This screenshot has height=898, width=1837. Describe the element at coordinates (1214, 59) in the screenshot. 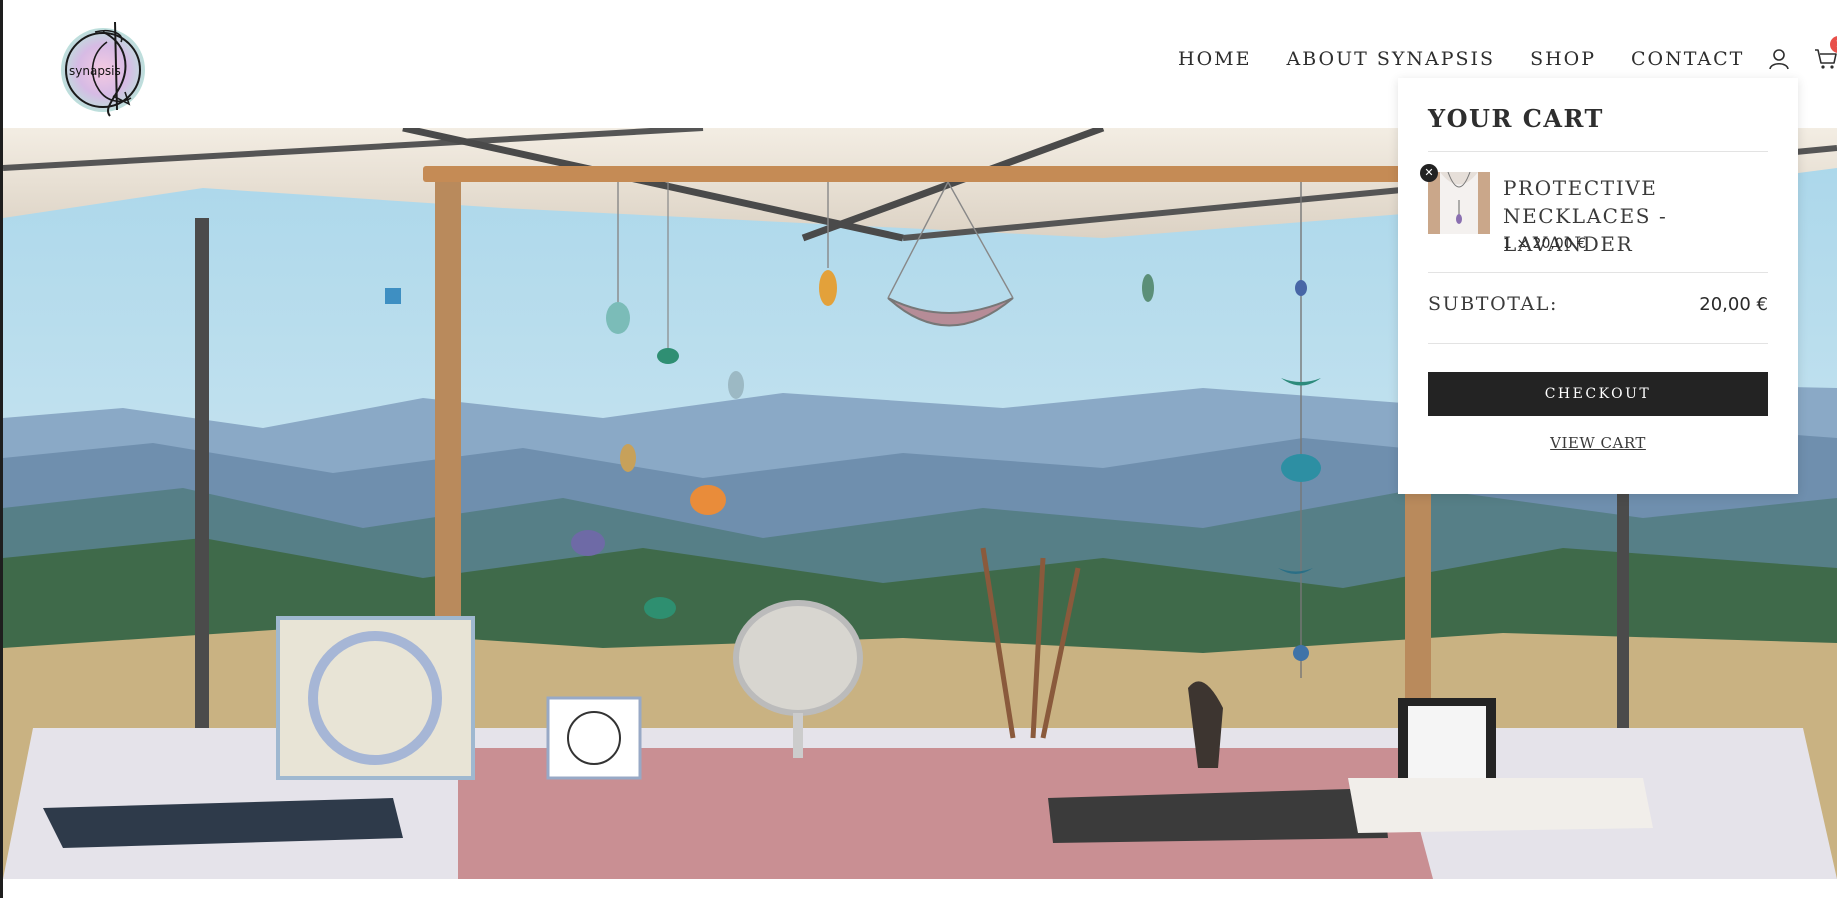

I see `nav-home: Home` at that location.